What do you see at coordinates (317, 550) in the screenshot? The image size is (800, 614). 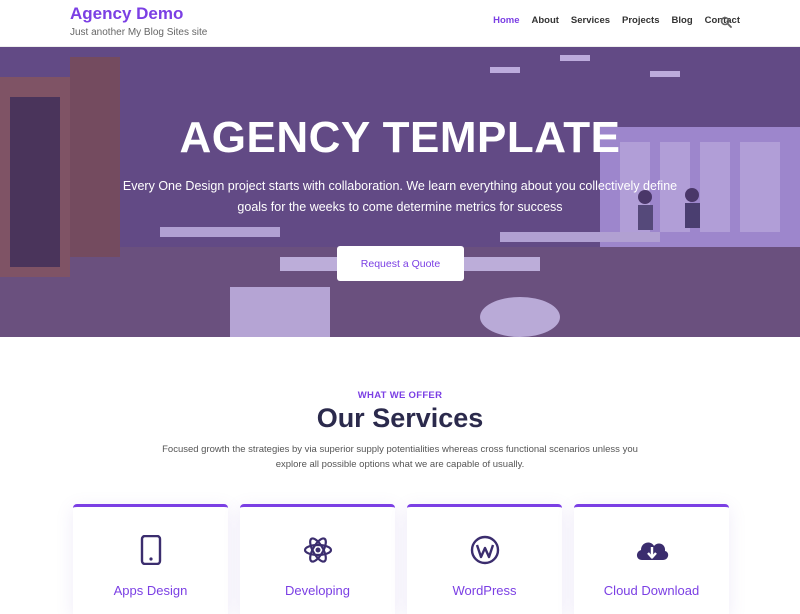 I see `atom-icon` at bounding box center [317, 550].